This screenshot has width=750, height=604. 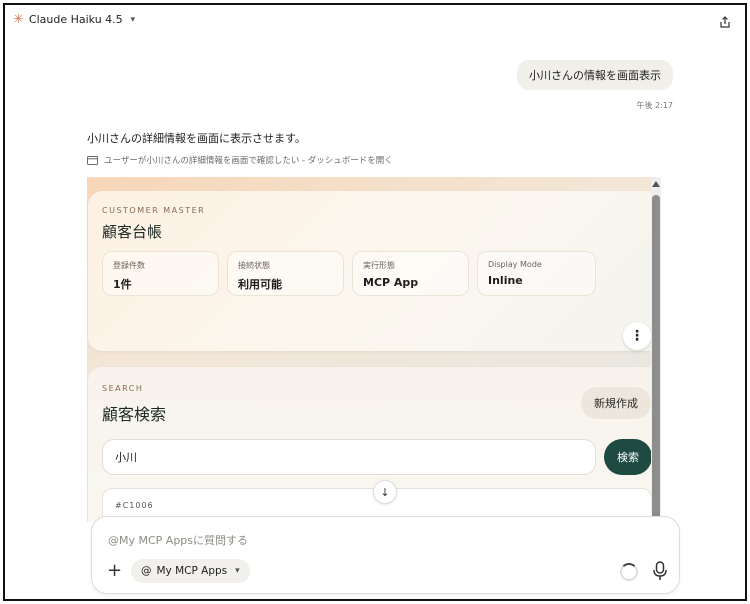 I want to click on arrow-down-icon: ↓, so click(x=385, y=492).